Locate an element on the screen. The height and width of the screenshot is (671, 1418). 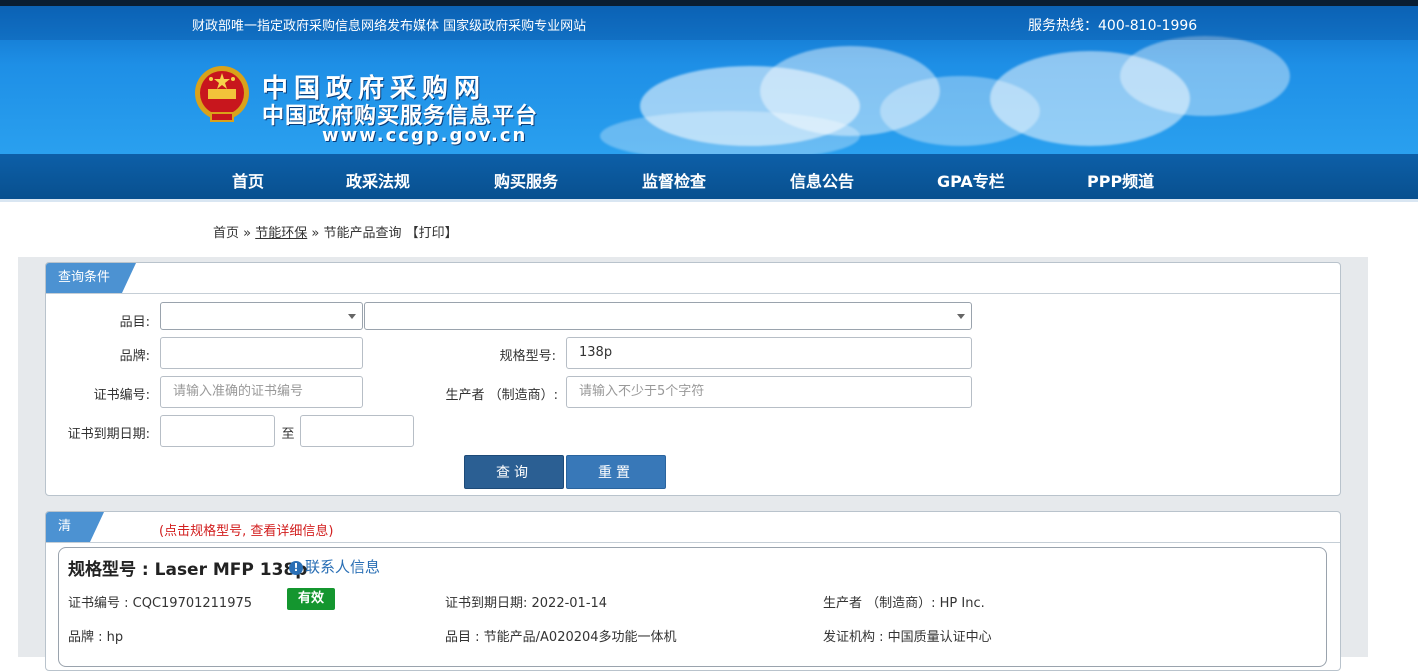
manufacturer-label: 生产者 （制造商）: is located at coordinates (501, 395).